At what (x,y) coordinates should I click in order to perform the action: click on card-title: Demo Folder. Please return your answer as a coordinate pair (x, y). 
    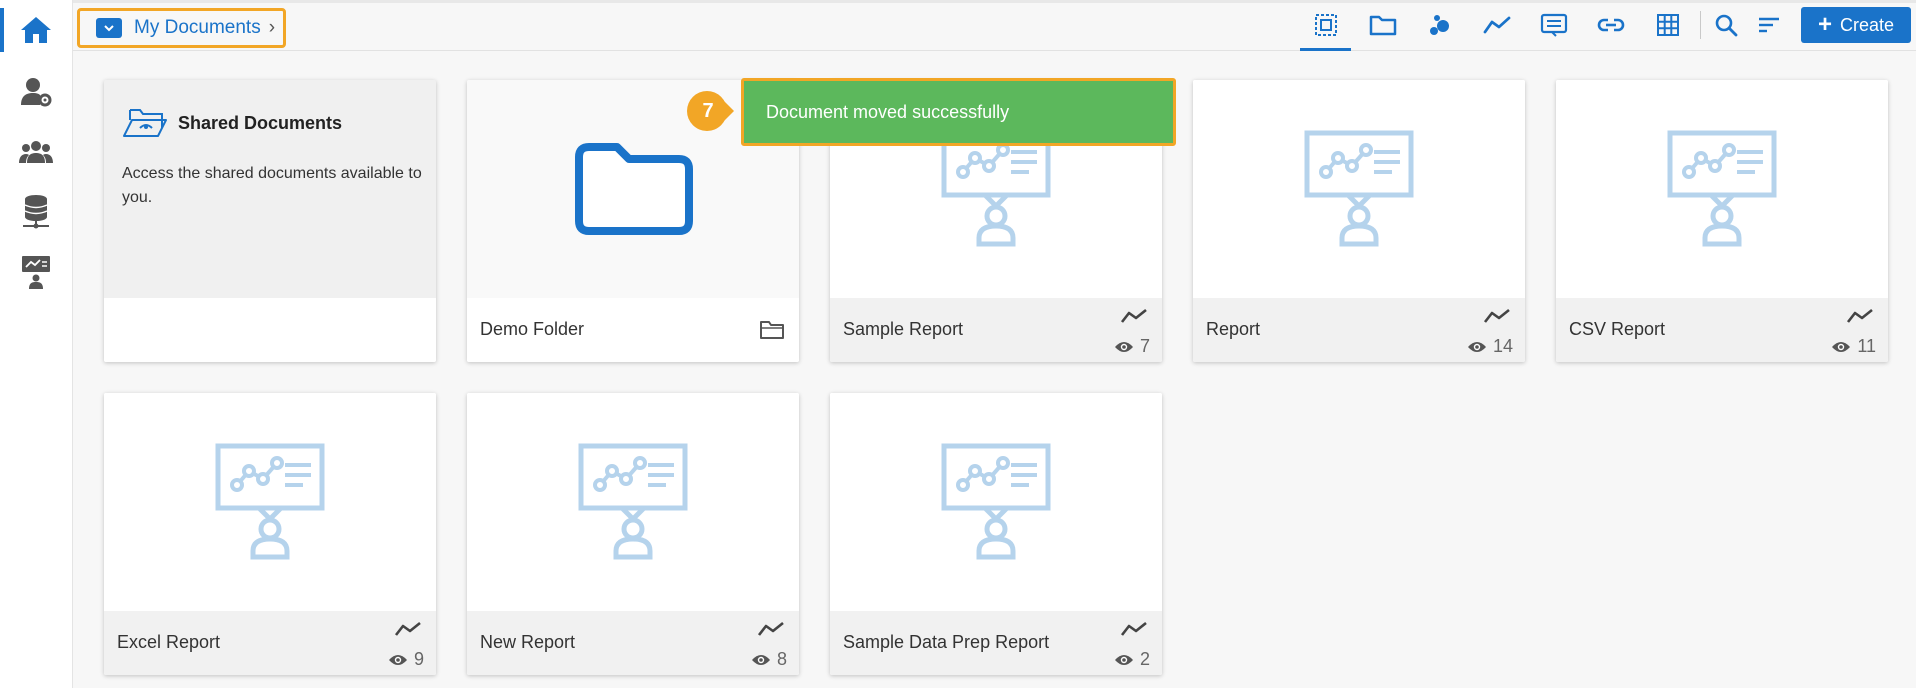
    Looking at the image, I should click on (532, 329).